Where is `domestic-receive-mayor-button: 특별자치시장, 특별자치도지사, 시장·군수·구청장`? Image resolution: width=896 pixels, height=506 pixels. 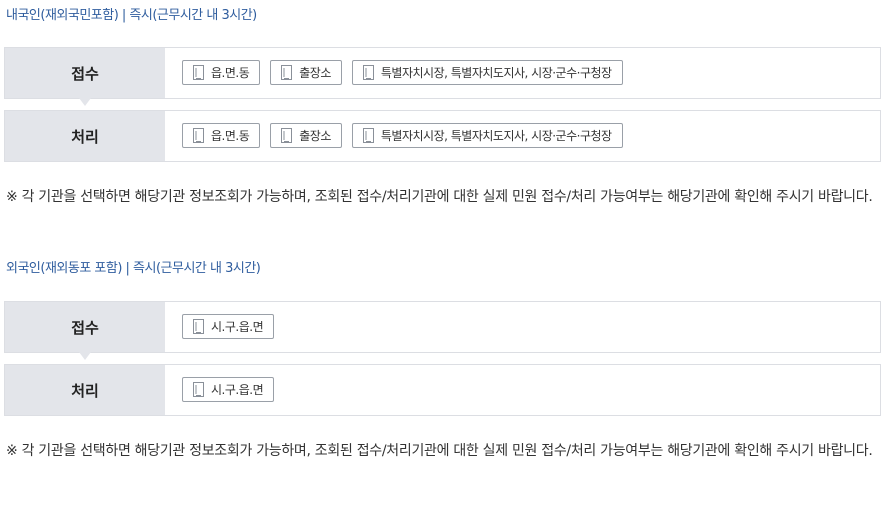
domestic-receive-mayor-button: 특별자치시장, 특별자치도지사, 시장·군수·구청장 is located at coordinates (487, 72).